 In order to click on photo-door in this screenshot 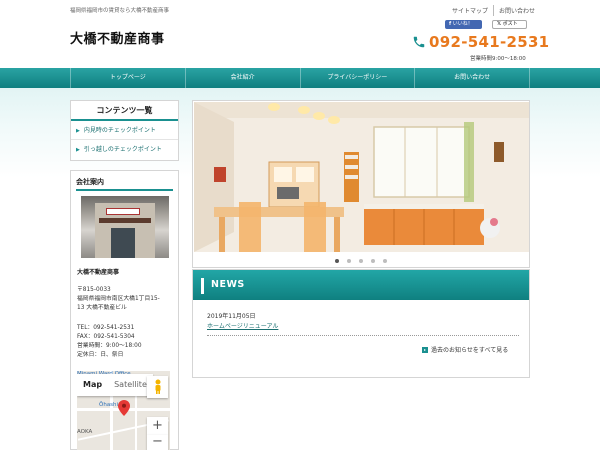, I will do `click(123, 243)`.